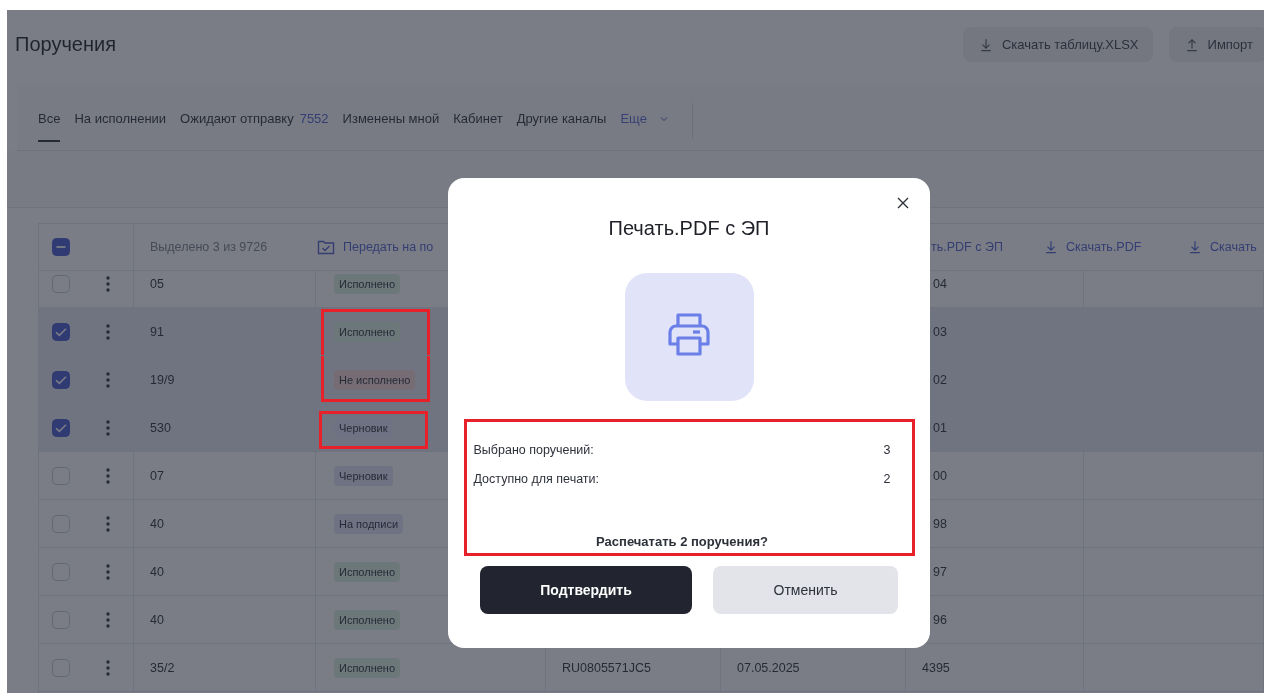 The height and width of the screenshot is (693, 1264). I want to click on table-cell: 91, so click(157, 331).